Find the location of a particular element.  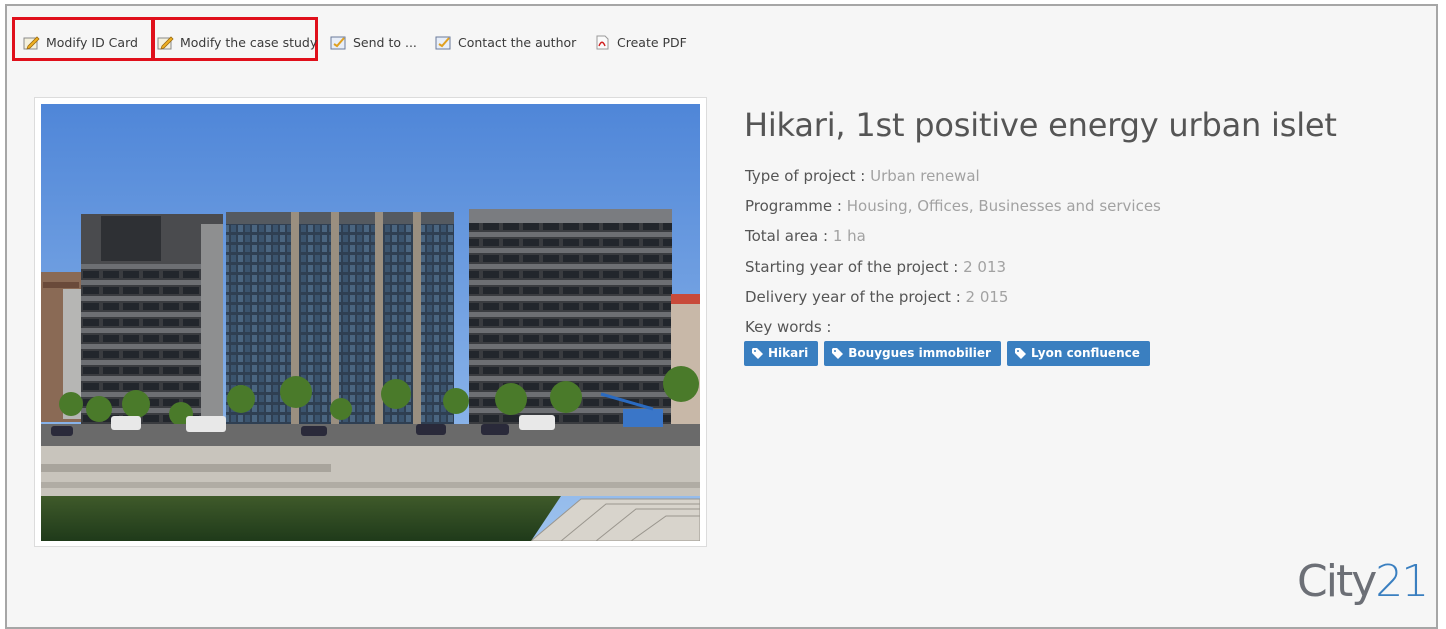

modify-id-card-button: Modify ID Card is located at coordinates (80, 42).